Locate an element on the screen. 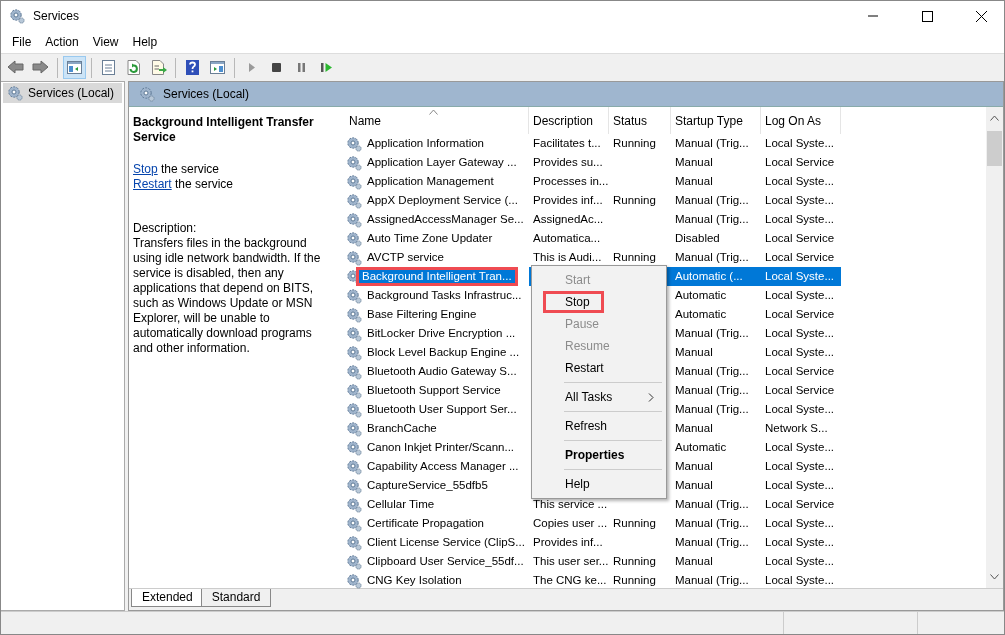 This screenshot has width=1005, height=635. properties-icon is located at coordinates (108, 67).